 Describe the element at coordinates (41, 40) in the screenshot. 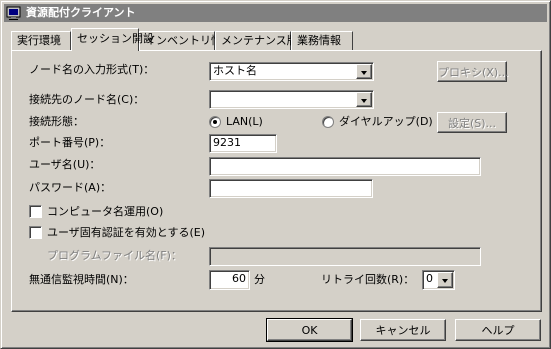

I see `tab-exec-env: 実行環境` at that location.